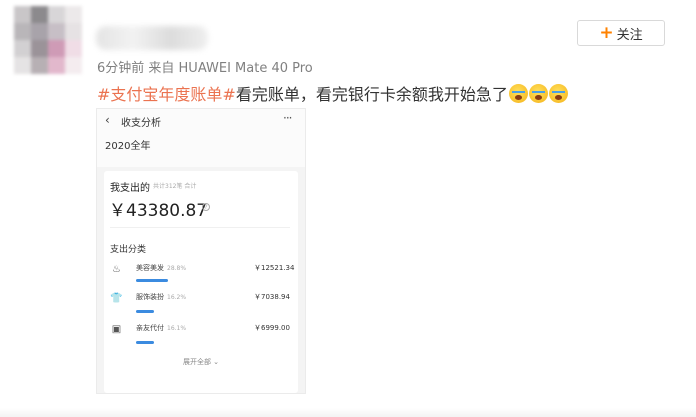 Image resolution: width=696 pixels, height=417 pixels. What do you see at coordinates (288, 118) in the screenshot?
I see `more-icon: ···` at bounding box center [288, 118].